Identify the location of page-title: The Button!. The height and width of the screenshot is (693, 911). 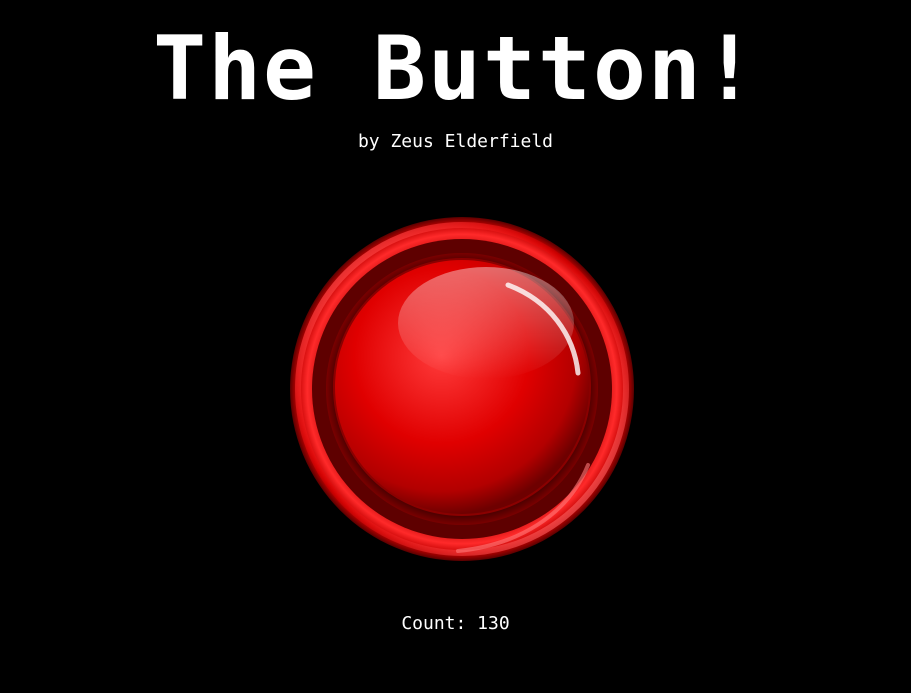
(455, 68).